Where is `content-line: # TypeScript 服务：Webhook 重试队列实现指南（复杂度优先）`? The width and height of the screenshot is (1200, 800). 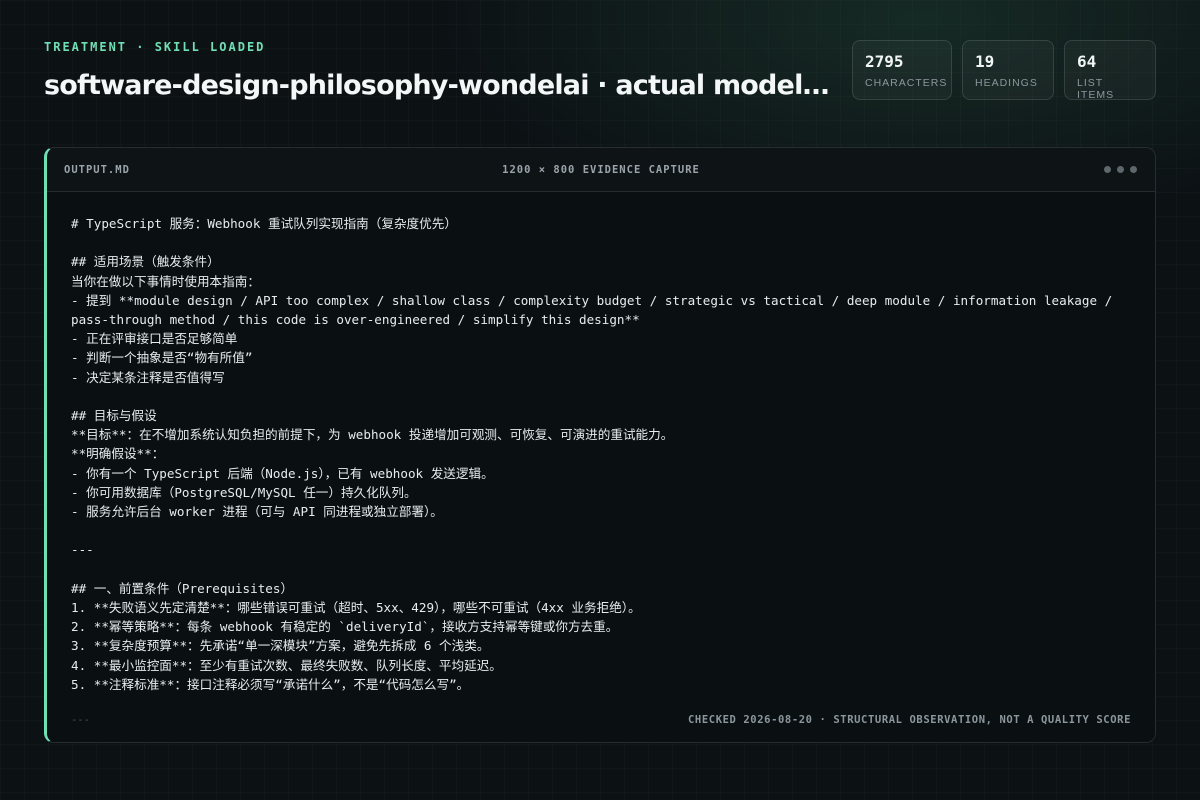 content-line: # TypeScript 服务：Webhook 重试队列实现指南（复杂度优先） is located at coordinates (264, 223).